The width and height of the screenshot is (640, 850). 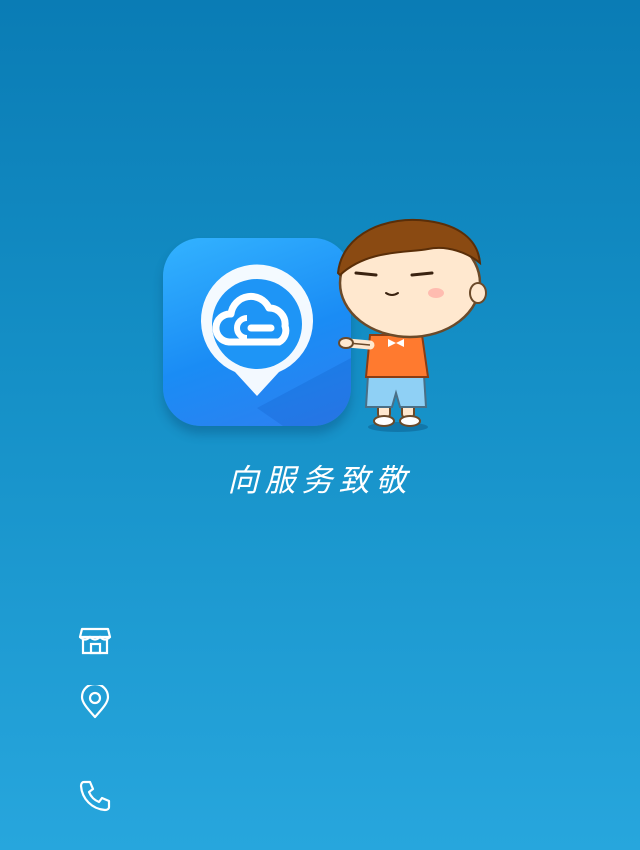 I want to click on location-row, so click(x=328, y=700).